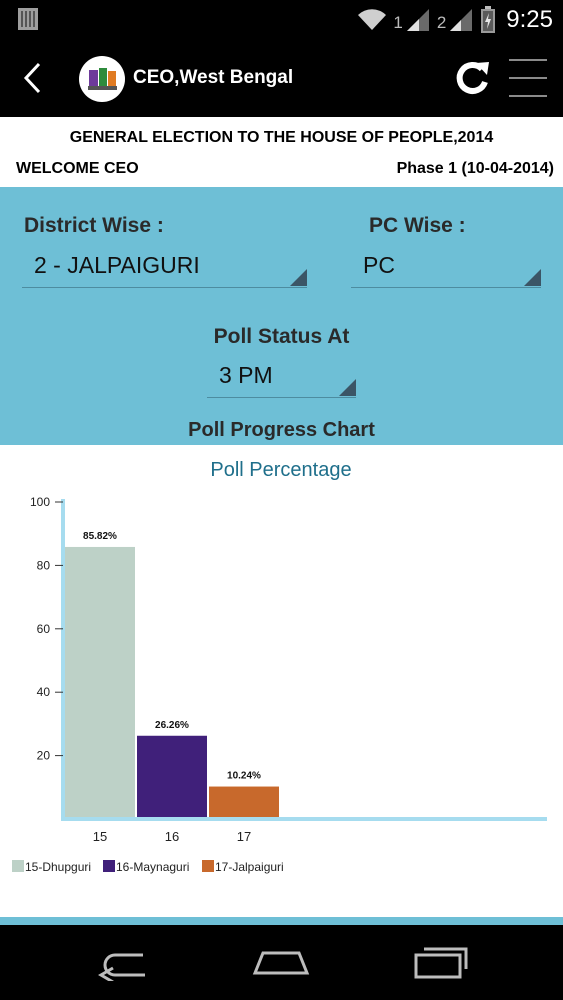  What do you see at coordinates (446, 269) in the screenshot?
I see `pc-spinner: PC` at bounding box center [446, 269].